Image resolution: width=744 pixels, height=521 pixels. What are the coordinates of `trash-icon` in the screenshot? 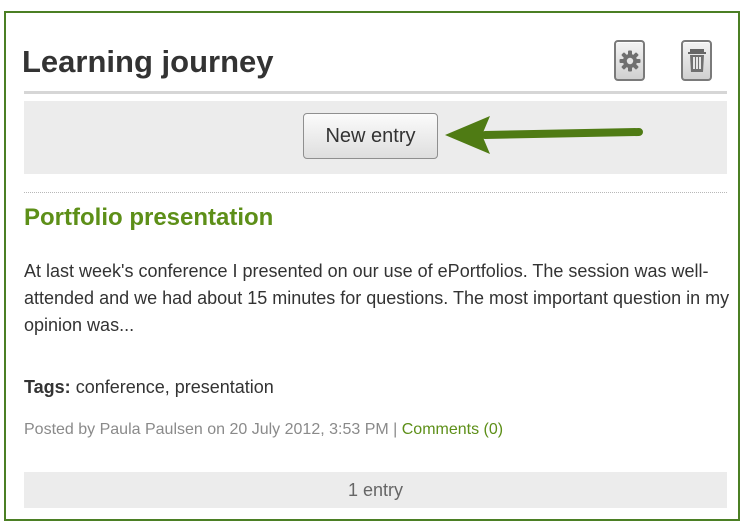 It's located at (696, 60).